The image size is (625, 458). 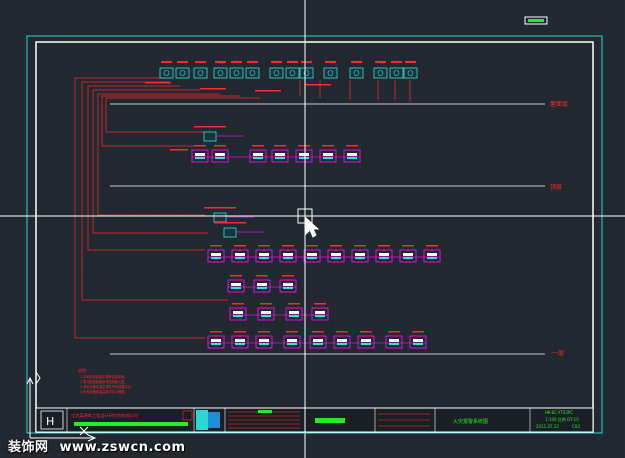 I want to click on site-watermark: 装饰网 www.zswcn.com, so click(x=97, y=445).